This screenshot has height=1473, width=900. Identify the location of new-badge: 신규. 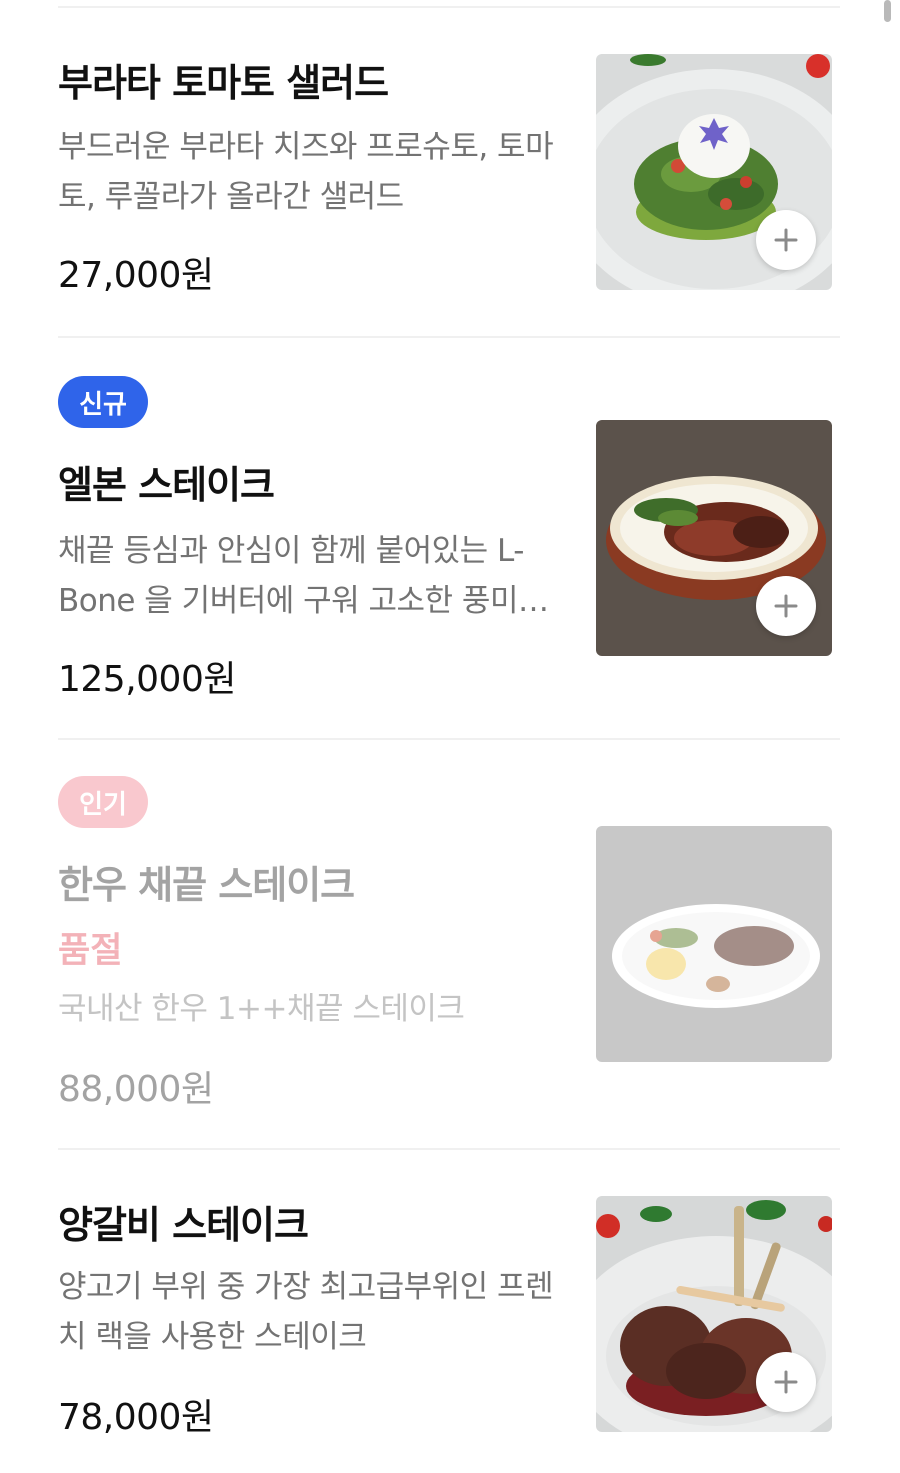
(103, 402).